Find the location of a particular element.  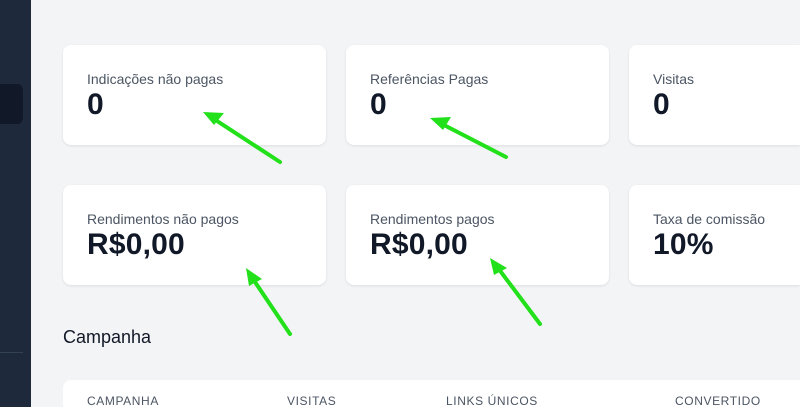

stat-label: Taxa de comissão is located at coordinates (709, 219).